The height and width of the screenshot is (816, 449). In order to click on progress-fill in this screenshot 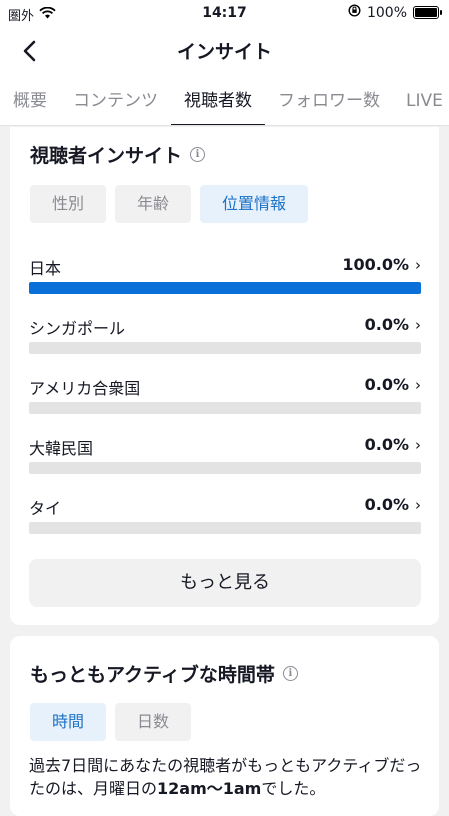, I will do `click(225, 288)`.